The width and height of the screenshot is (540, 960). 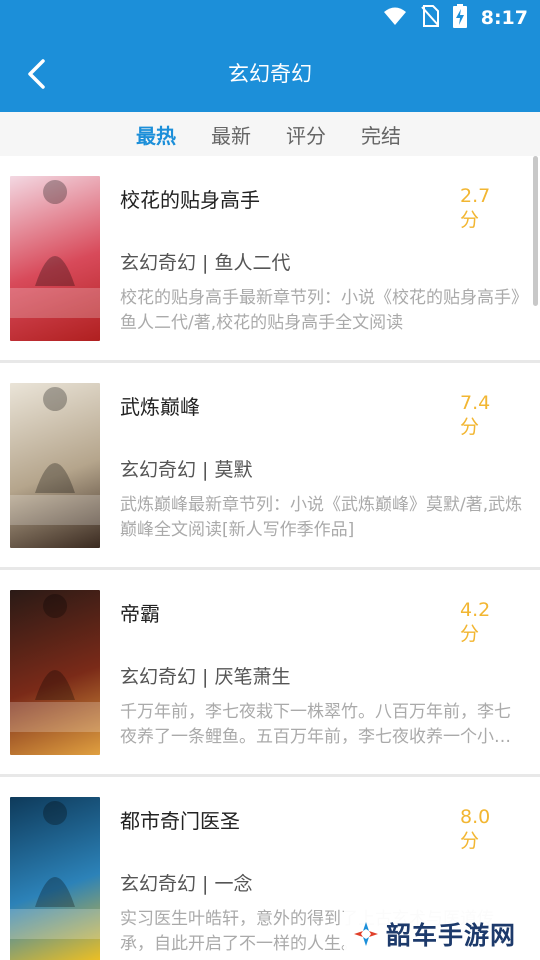 What do you see at coordinates (180, 821) in the screenshot?
I see `book-title: 都市奇门医圣` at bounding box center [180, 821].